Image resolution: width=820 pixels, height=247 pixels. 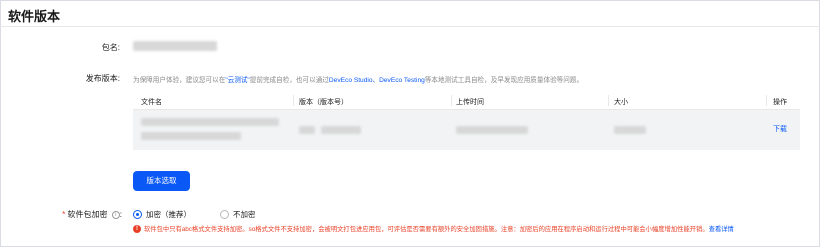 I want to click on column-header-upload-time: 上传时间, so click(x=470, y=102).